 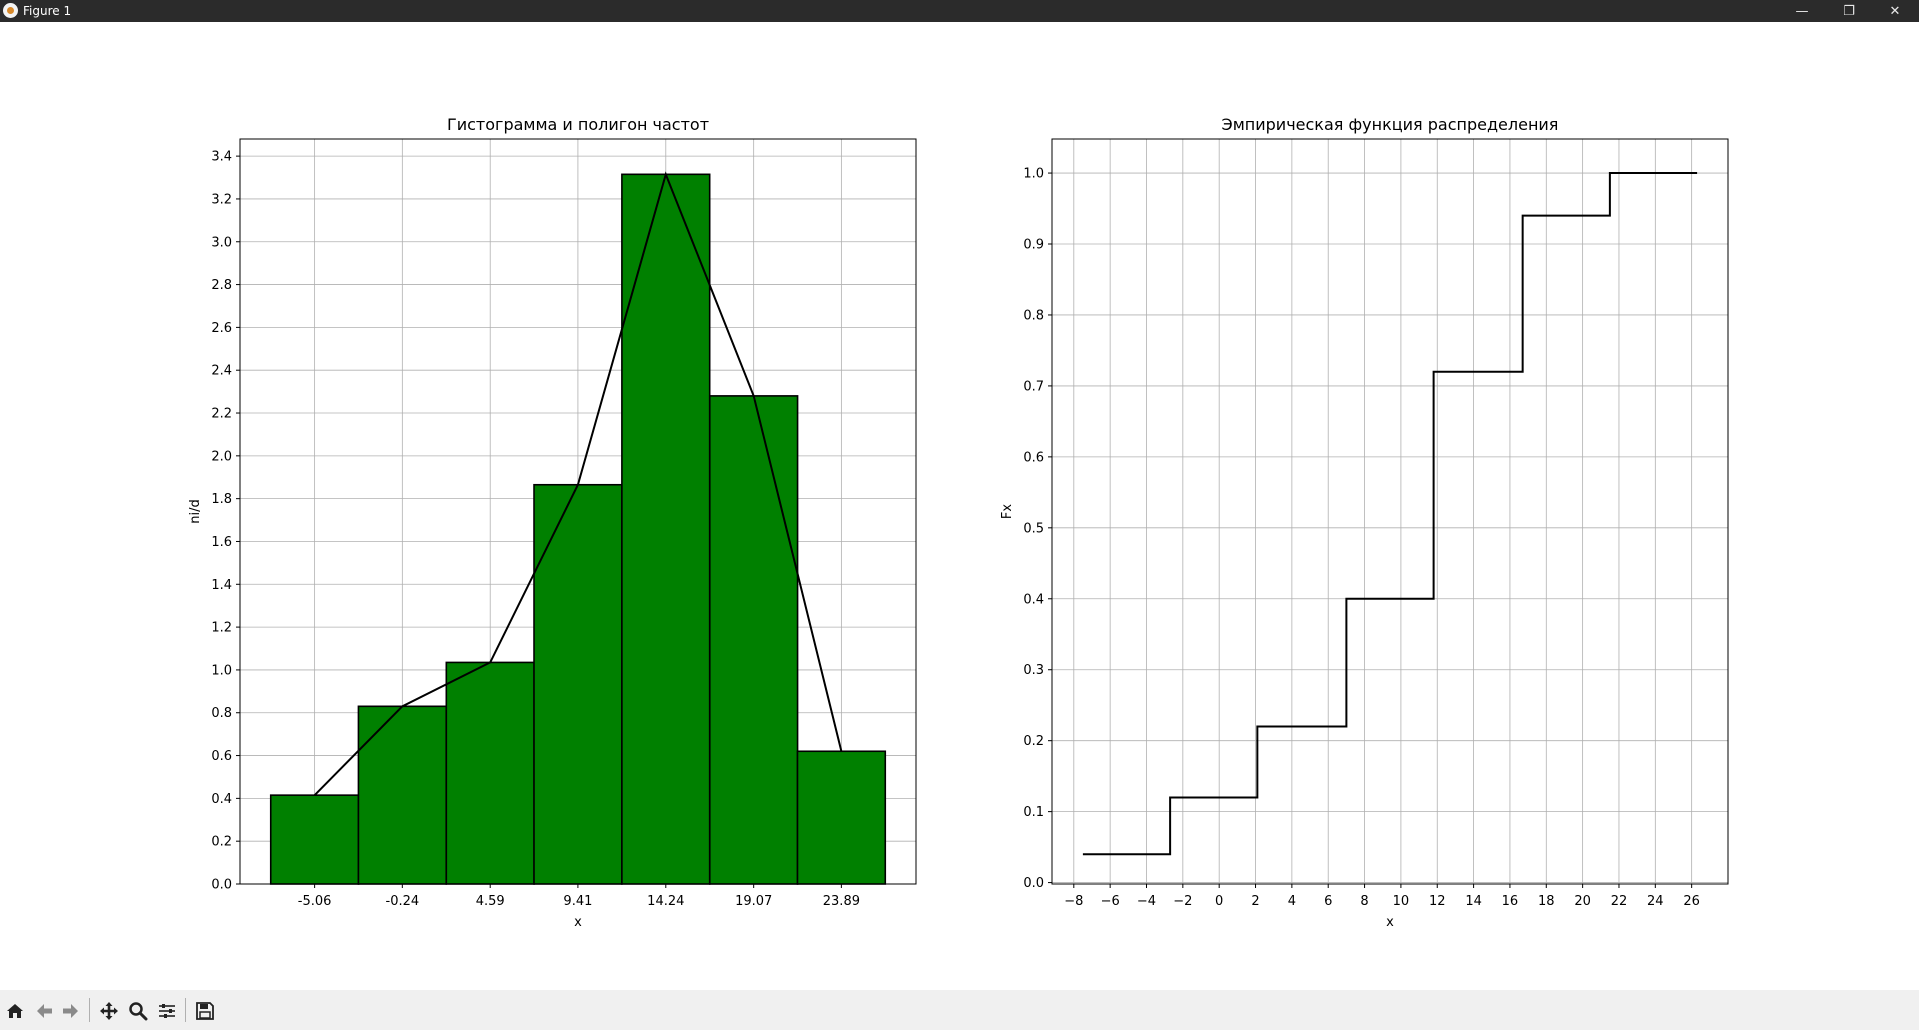 What do you see at coordinates (315, 901) in the screenshot?
I see `hist-x-tick-label: -5.06` at bounding box center [315, 901].